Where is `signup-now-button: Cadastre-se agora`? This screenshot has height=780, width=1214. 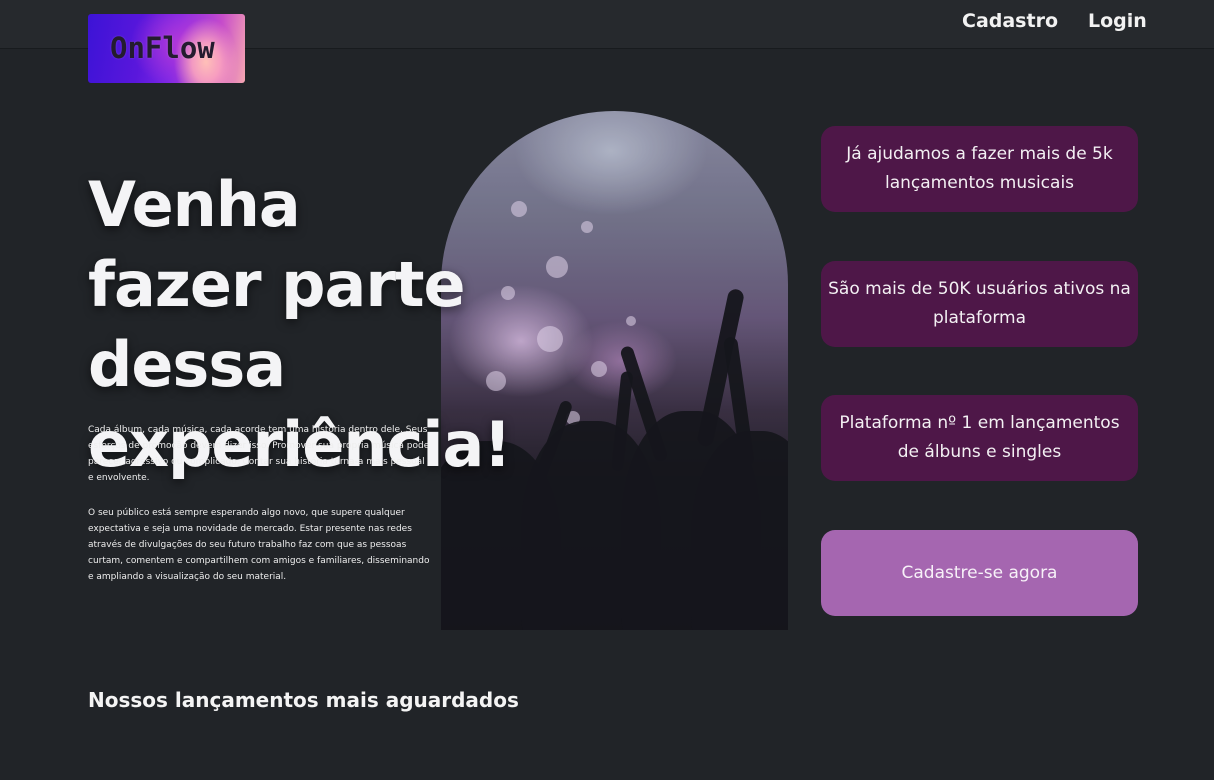 signup-now-button: Cadastre-se agora is located at coordinates (979, 573).